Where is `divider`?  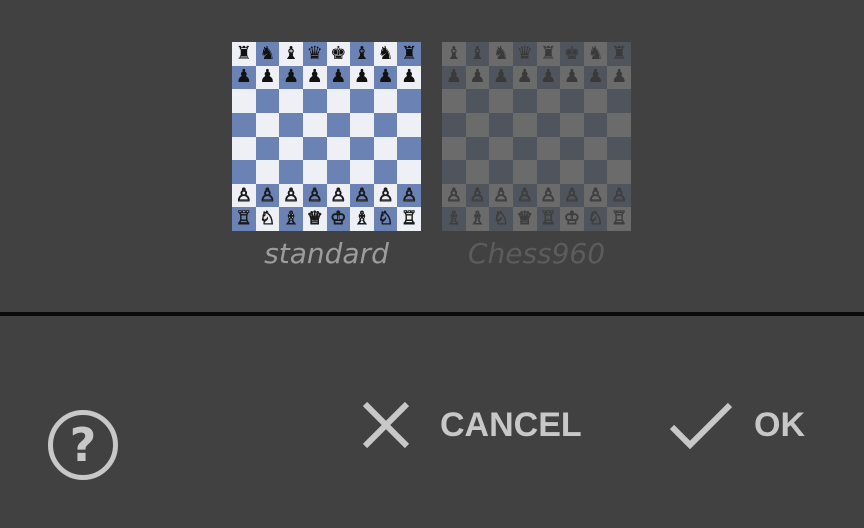 divider is located at coordinates (432, 314).